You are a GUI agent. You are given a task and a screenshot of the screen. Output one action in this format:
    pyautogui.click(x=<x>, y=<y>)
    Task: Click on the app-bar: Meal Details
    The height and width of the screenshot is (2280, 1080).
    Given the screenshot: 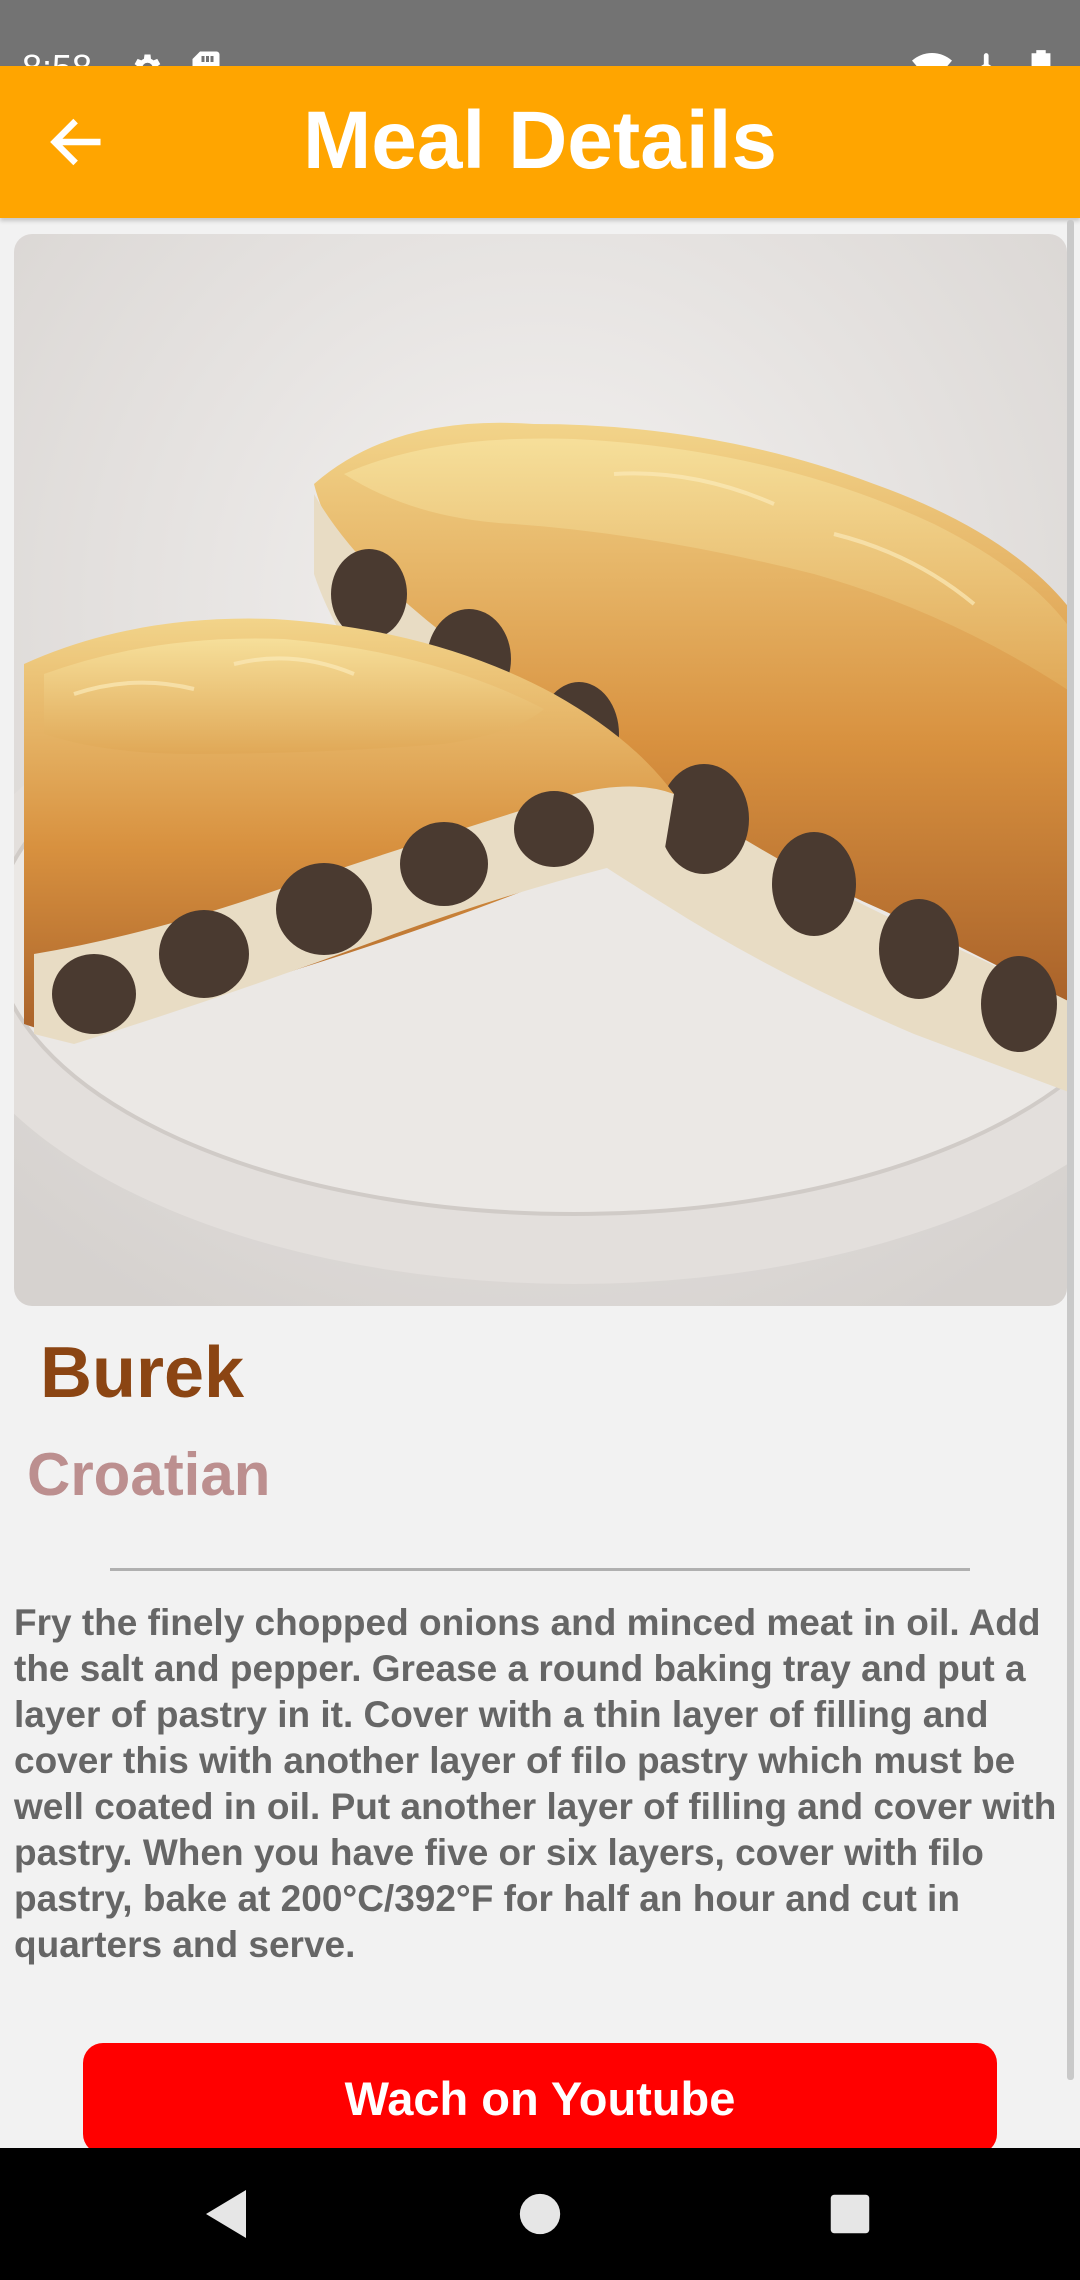 What is the action you would take?
    pyautogui.click(x=540, y=142)
    